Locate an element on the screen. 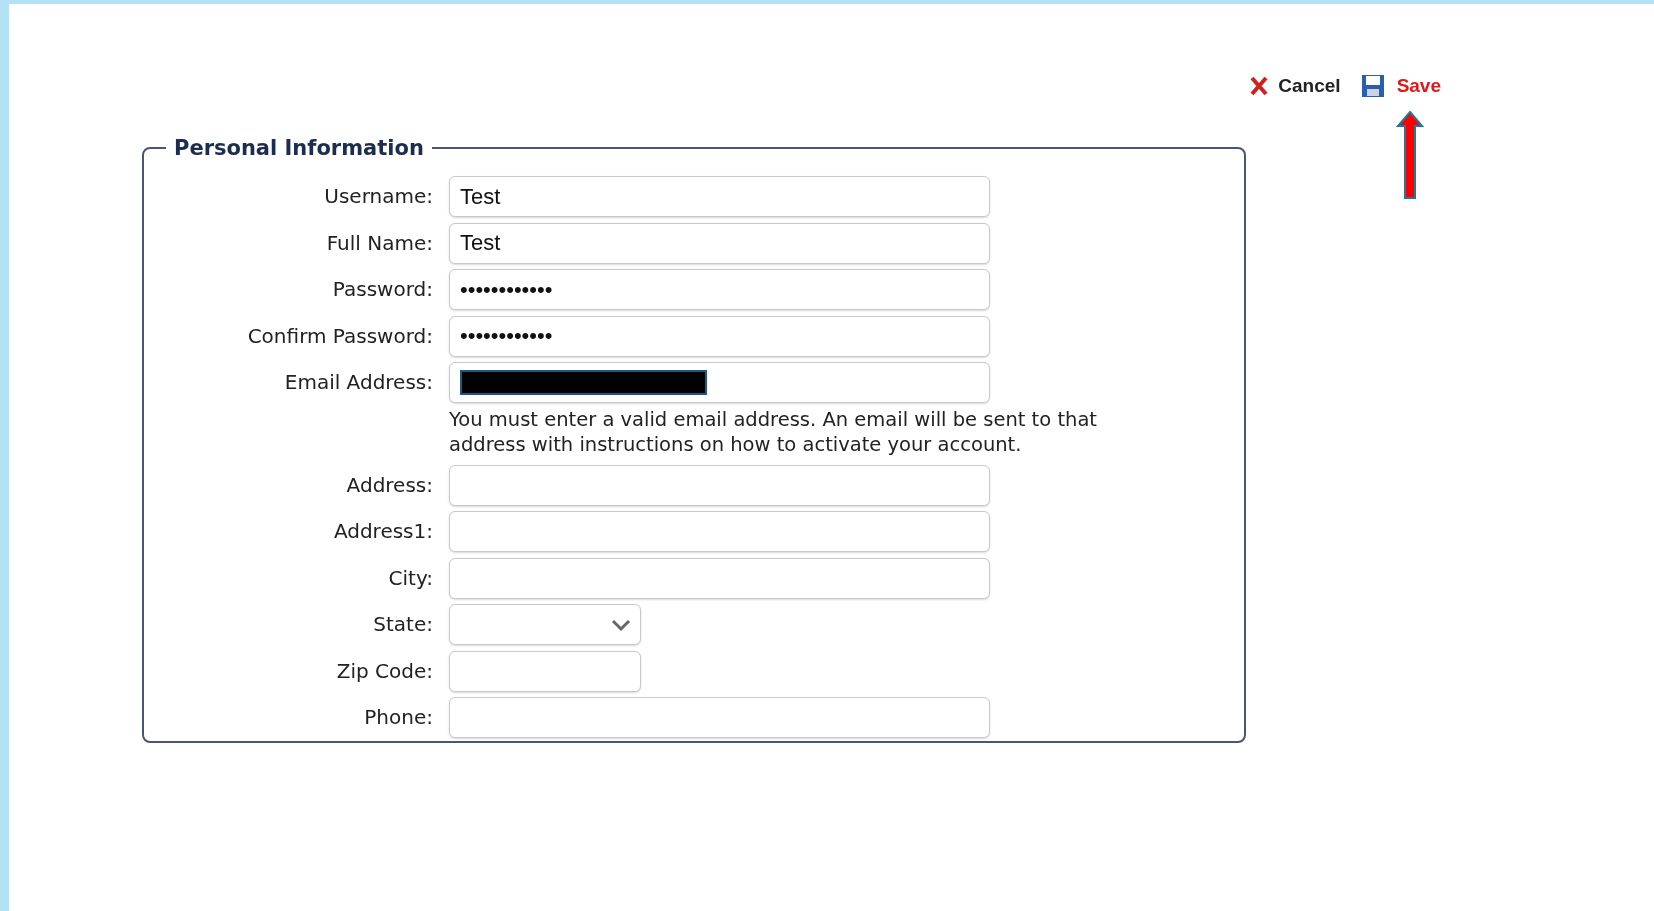 The height and width of the screenshot is (911, 1654). field-label: City: is located at coordinates (410, 578).